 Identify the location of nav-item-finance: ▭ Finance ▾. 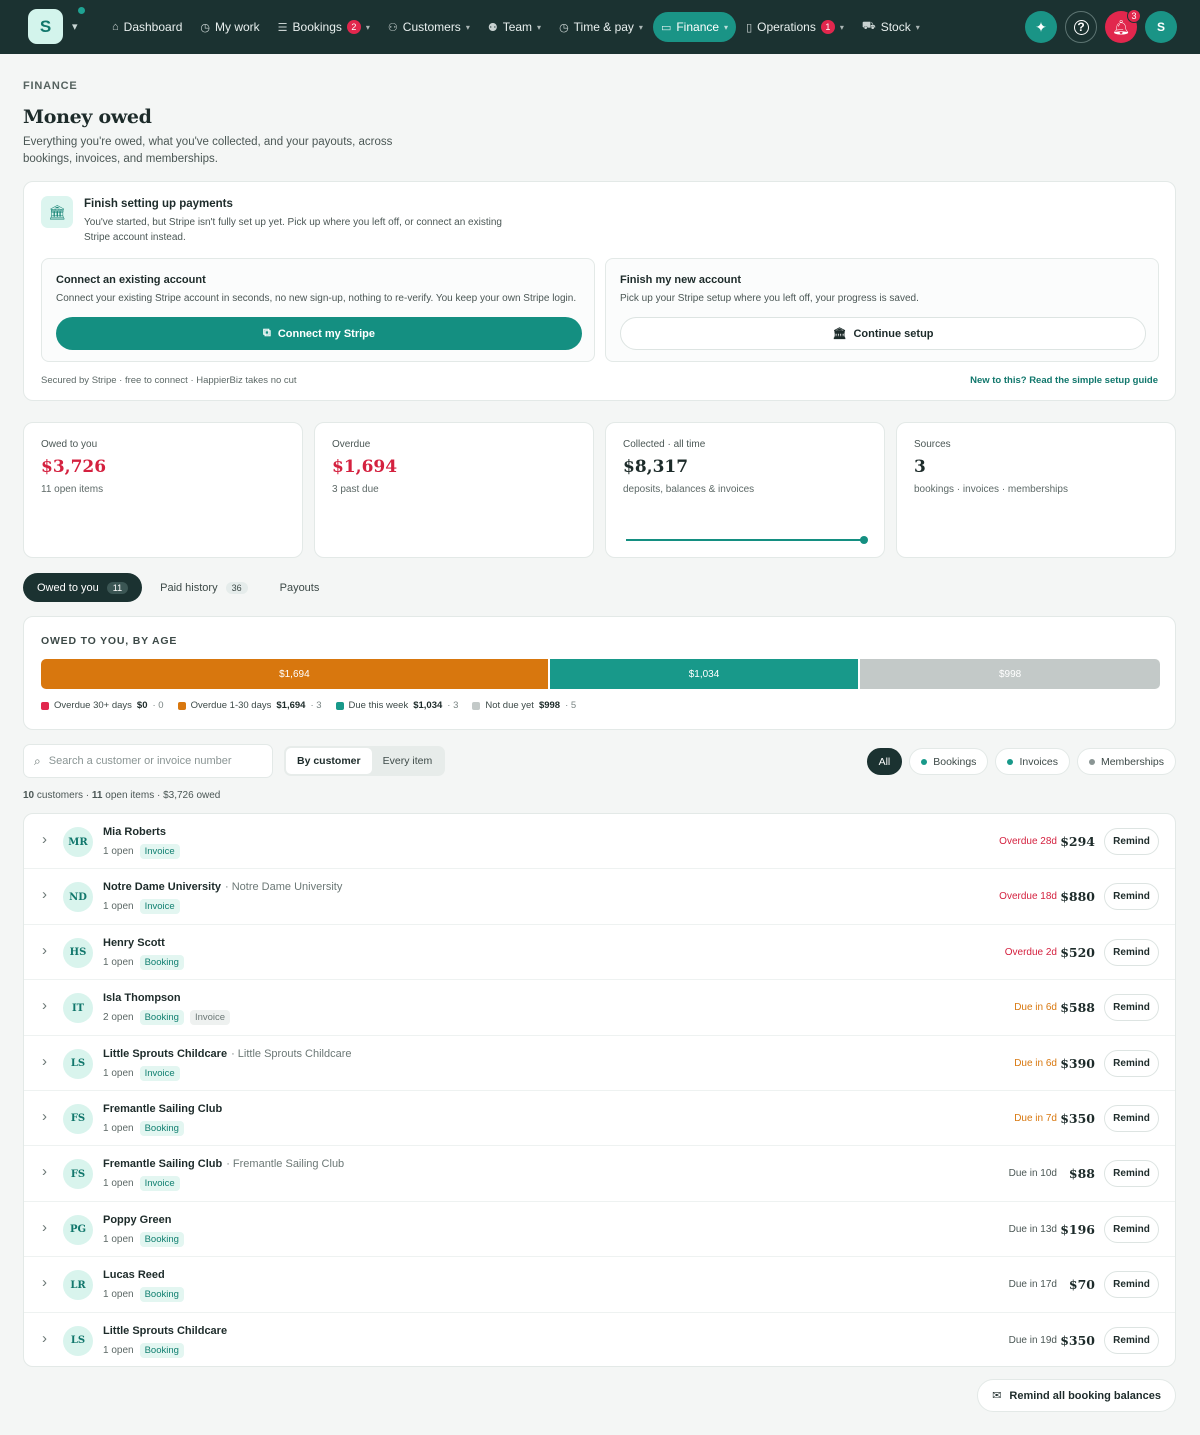
(694, 27).